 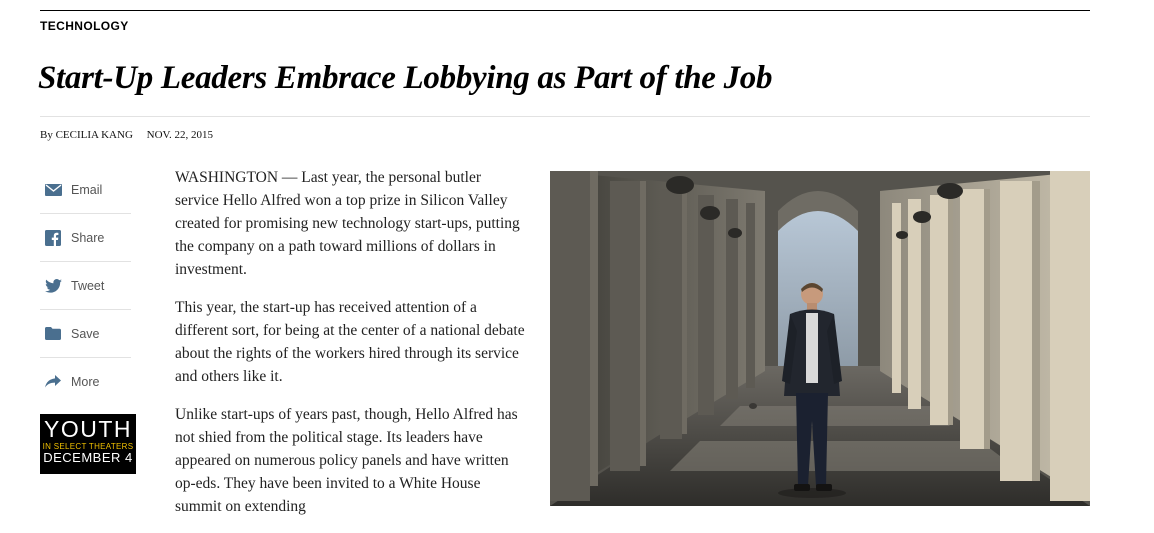 I want to click on more-label: More, so click(x=85, y=381).